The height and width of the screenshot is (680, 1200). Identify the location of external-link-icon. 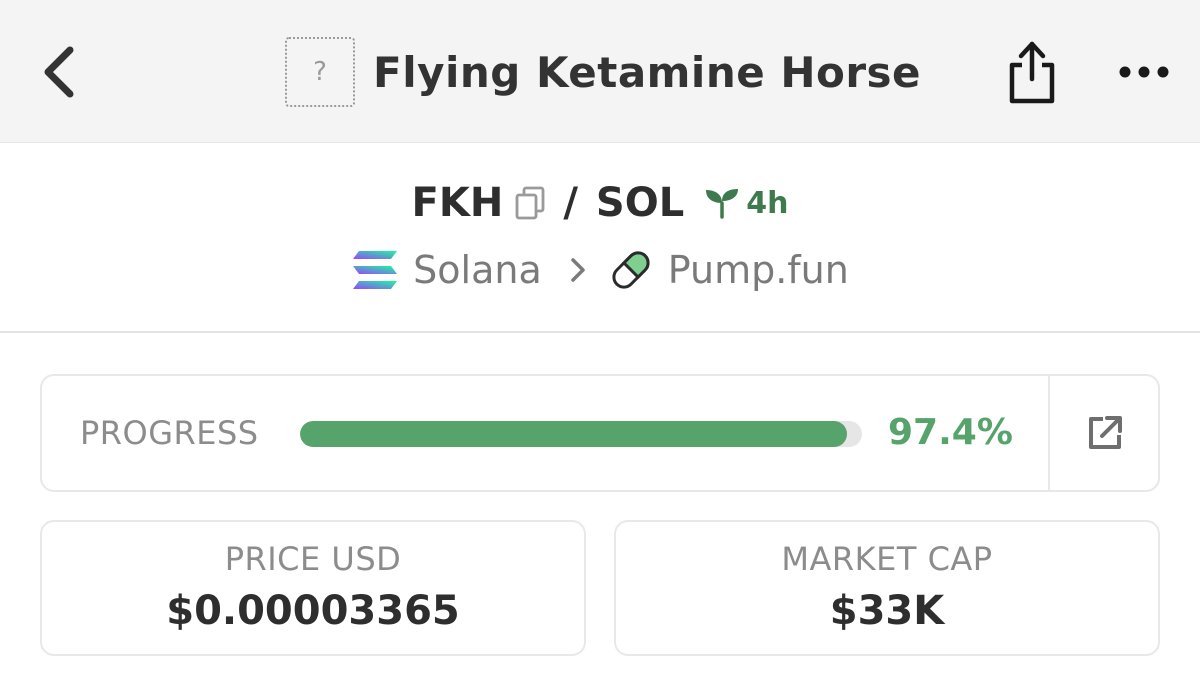
(1105, 432).